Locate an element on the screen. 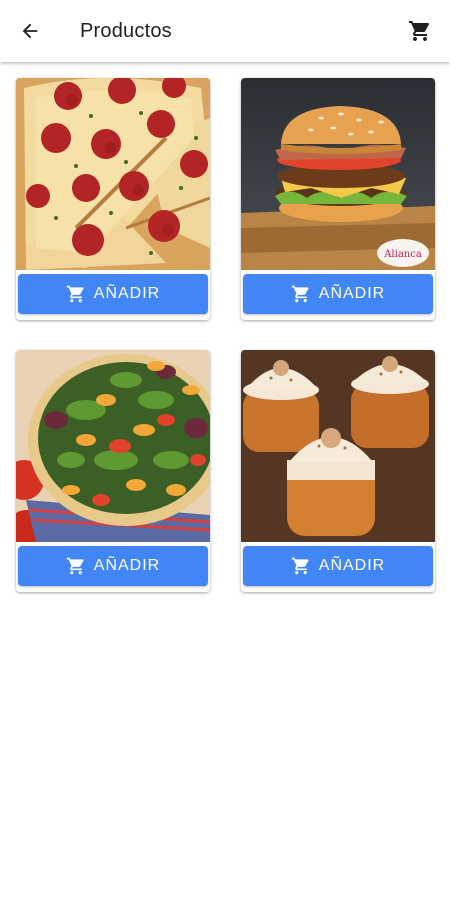 This screenshot has height=900, width=450. product-card-burger: Alianca AÑADIR is located at coordinates (338, 199).